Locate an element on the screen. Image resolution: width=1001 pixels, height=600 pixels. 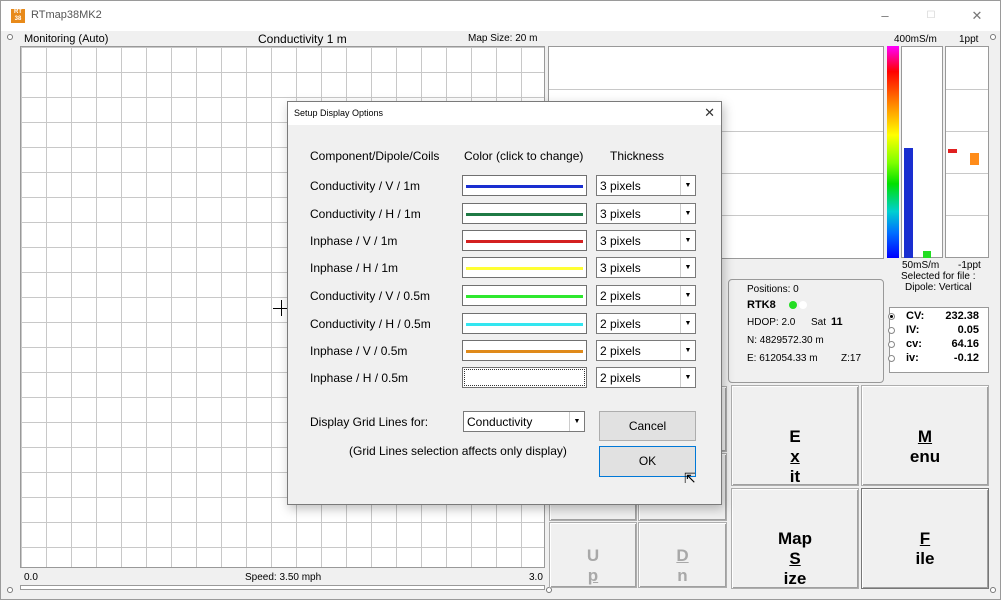
readout-iv-small: iv: -0.12 is located at coordinates (938, 359).